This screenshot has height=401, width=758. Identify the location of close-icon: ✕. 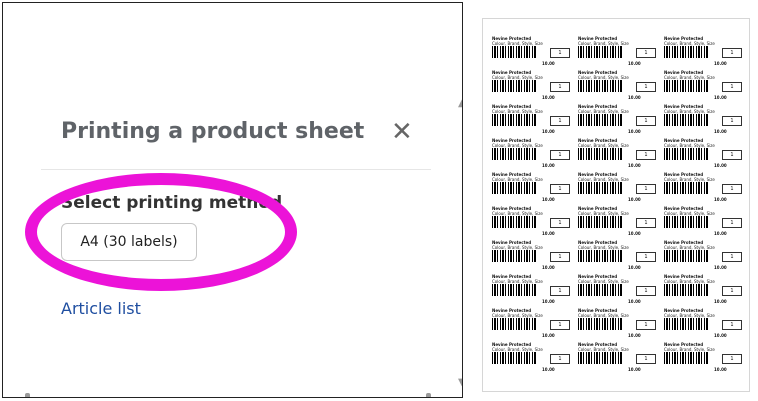
(402, 132).